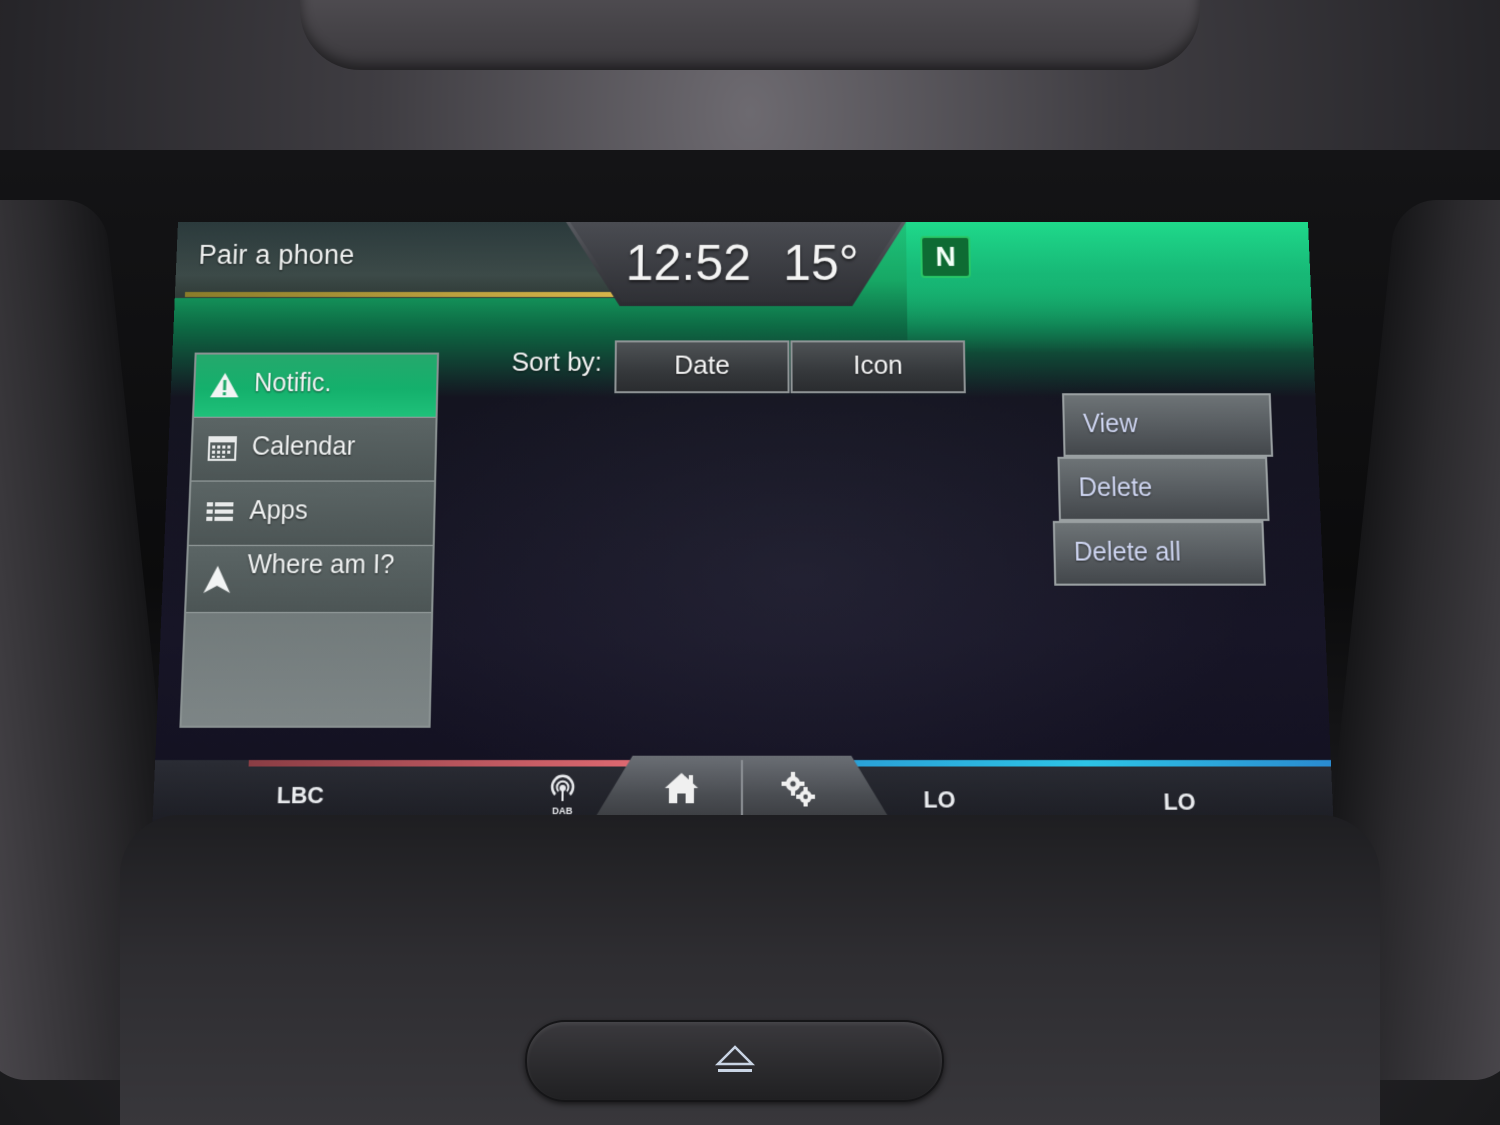 This screenshot has height=1125, width=1500. Describe the element at coordinates (1179, 802) in the screenshot. I see `passenger-temperature: LO` at that location.